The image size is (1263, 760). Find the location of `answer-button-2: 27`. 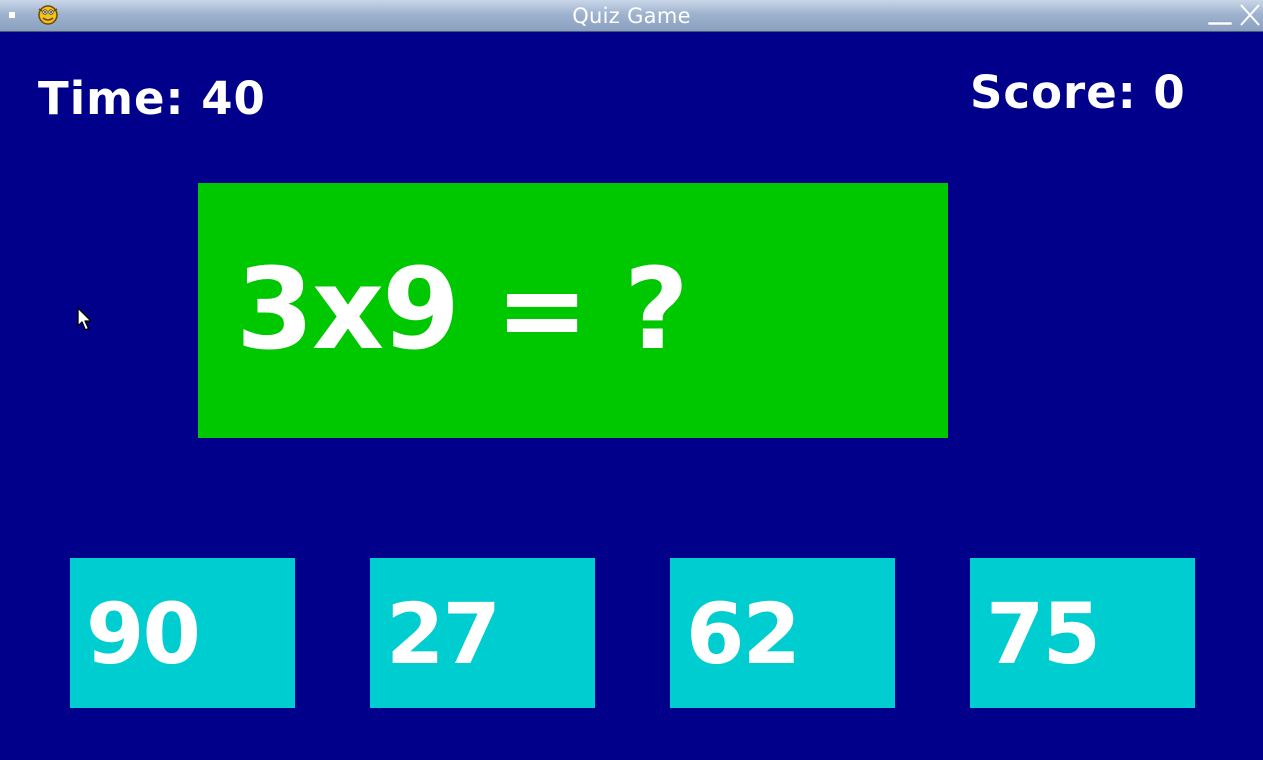

answer-button-2: 27 is located at coordinates (482, 633).